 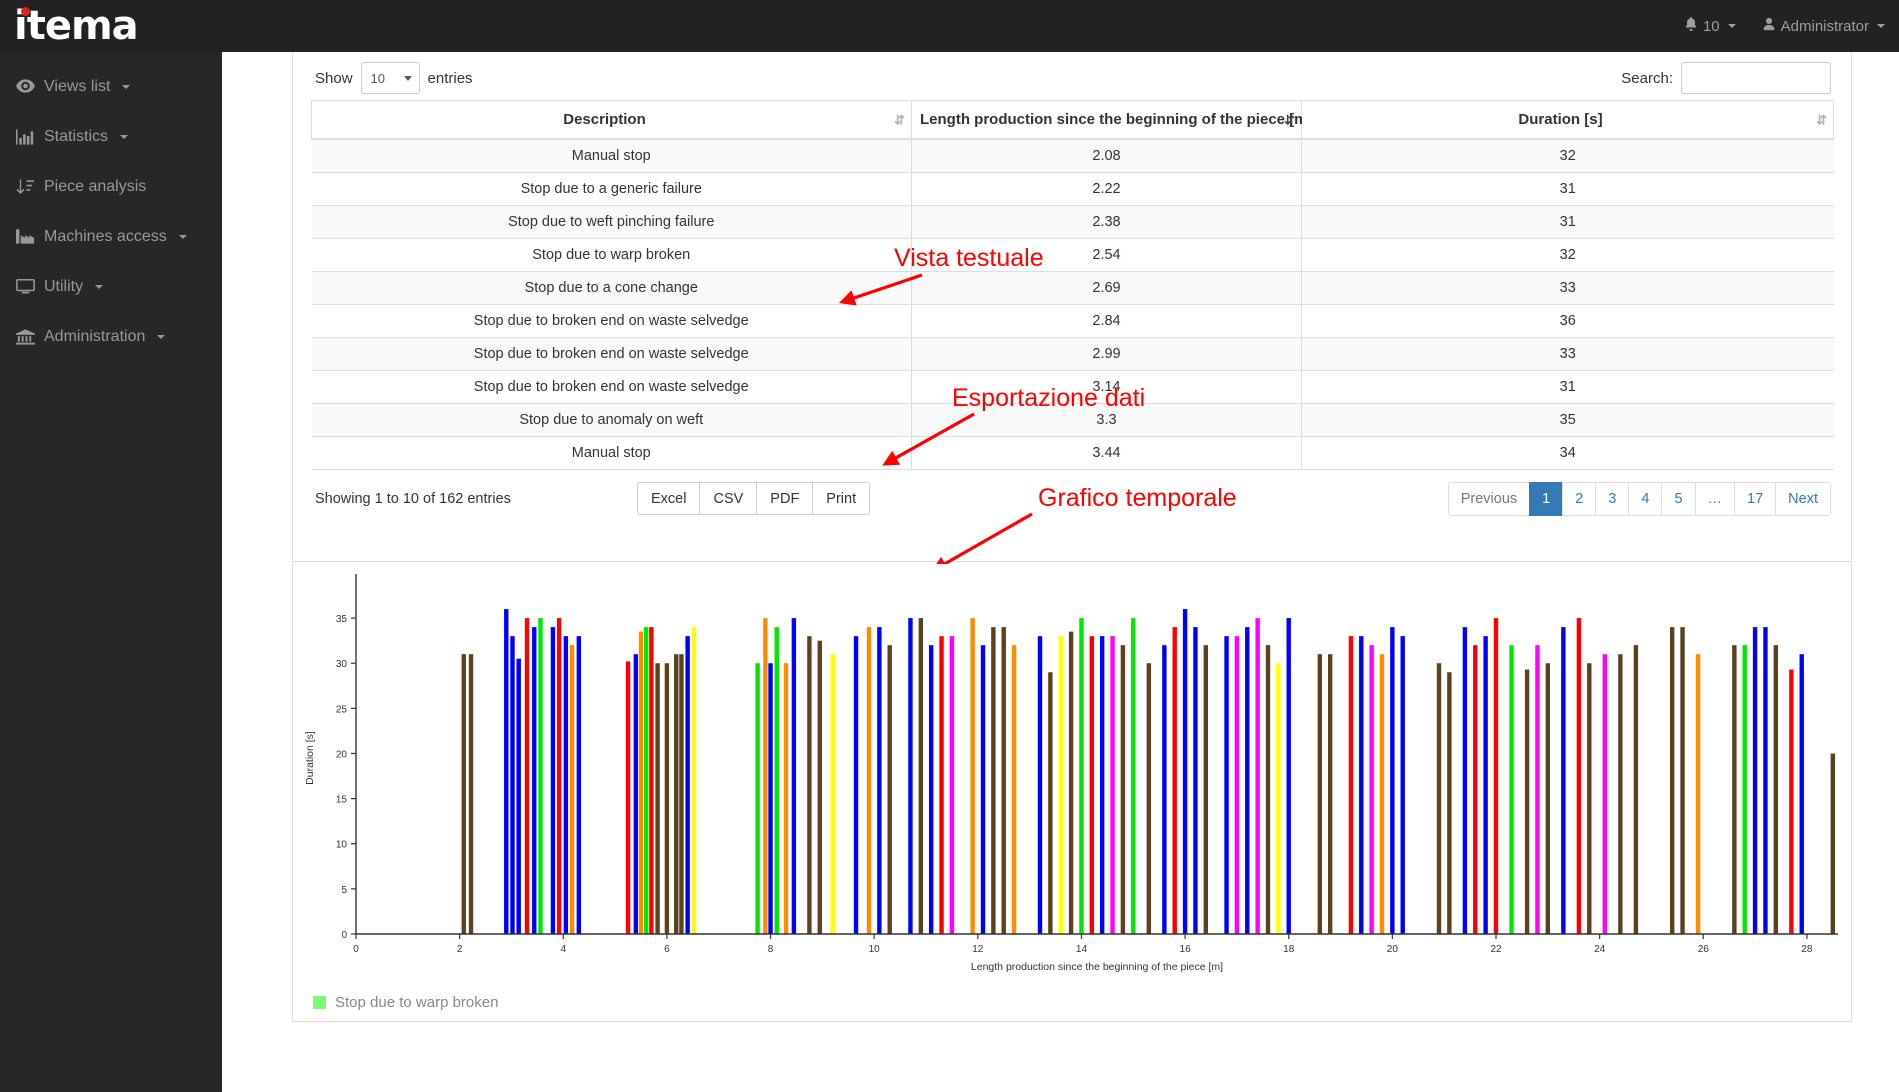 I want to click on sidebar-item-utility: Utility, so click(x=111, y=287).